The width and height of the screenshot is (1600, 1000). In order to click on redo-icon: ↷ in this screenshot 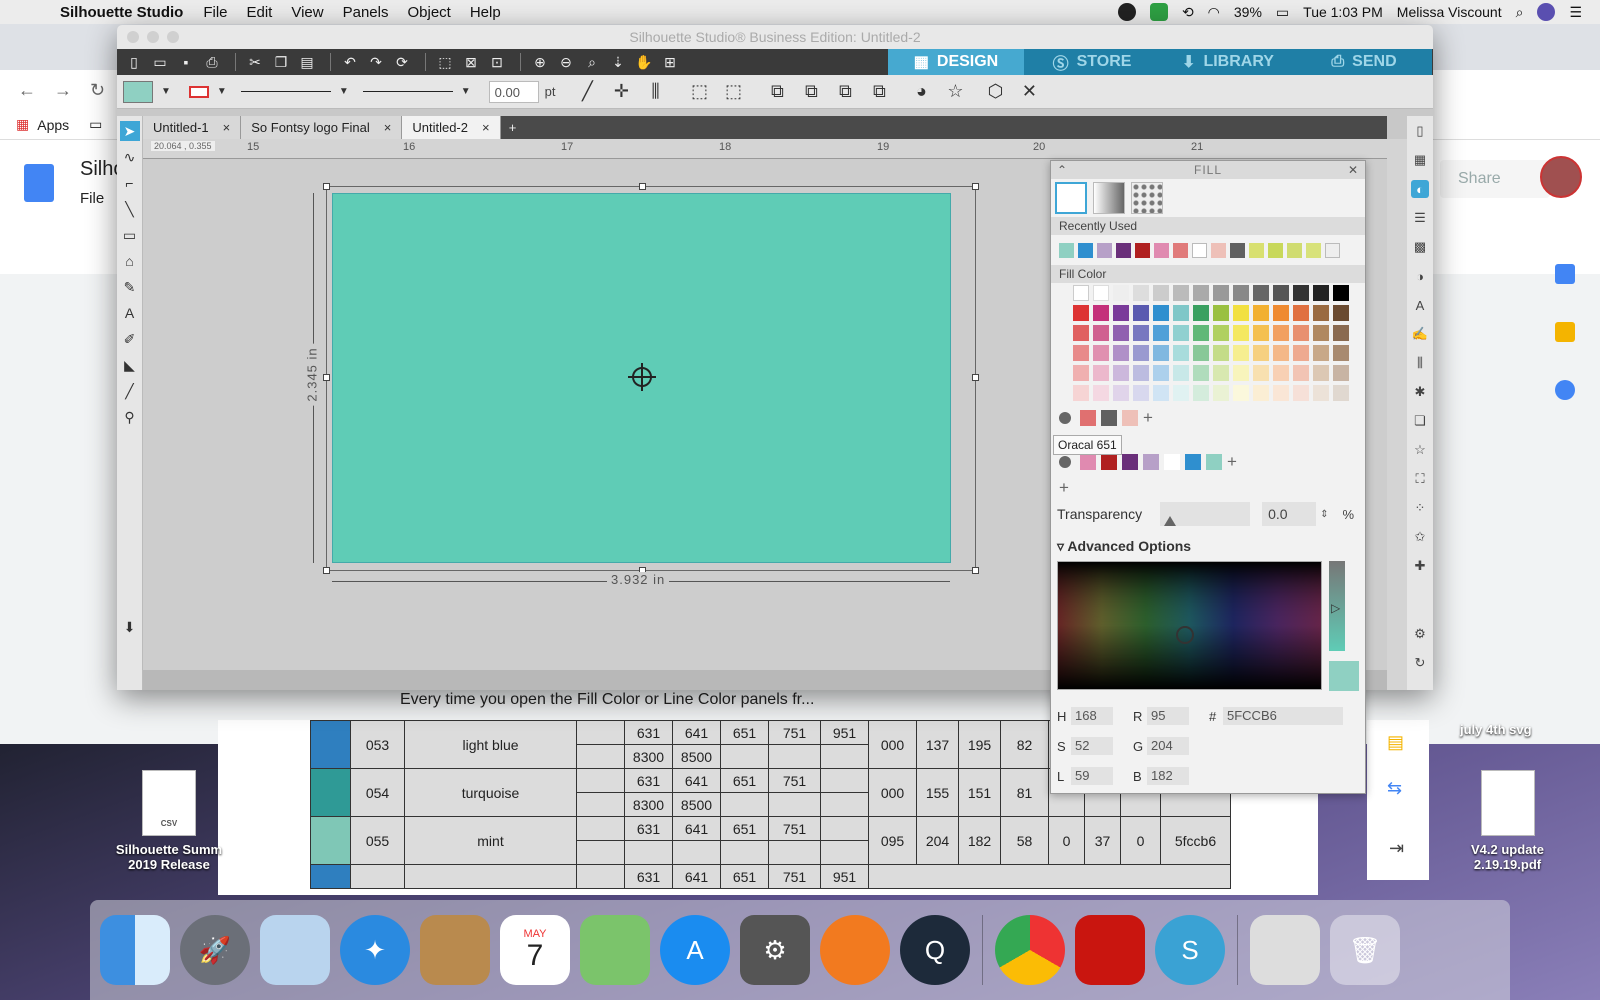, I will do `click(376, 62)`.